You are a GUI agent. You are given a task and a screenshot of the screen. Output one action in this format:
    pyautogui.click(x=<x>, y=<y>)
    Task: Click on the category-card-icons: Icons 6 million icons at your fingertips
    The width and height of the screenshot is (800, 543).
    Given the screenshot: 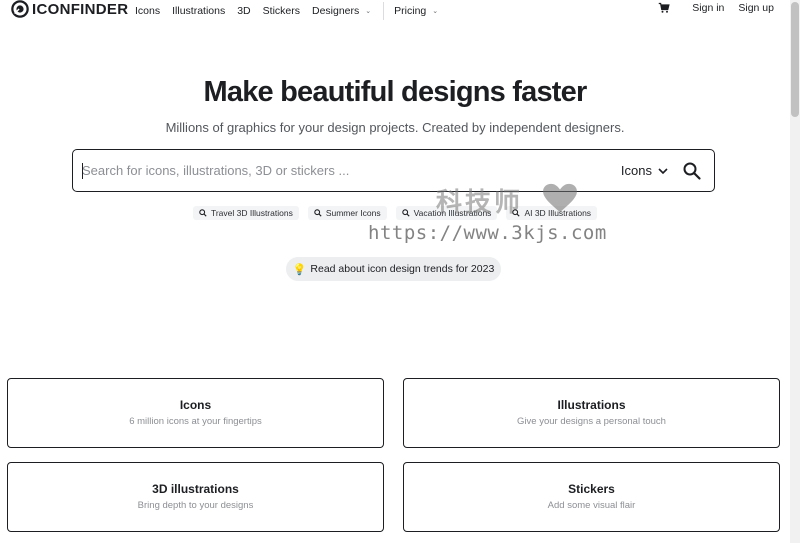 What is the action you would take?
    pyautogui.click(x=195, y=413)
    